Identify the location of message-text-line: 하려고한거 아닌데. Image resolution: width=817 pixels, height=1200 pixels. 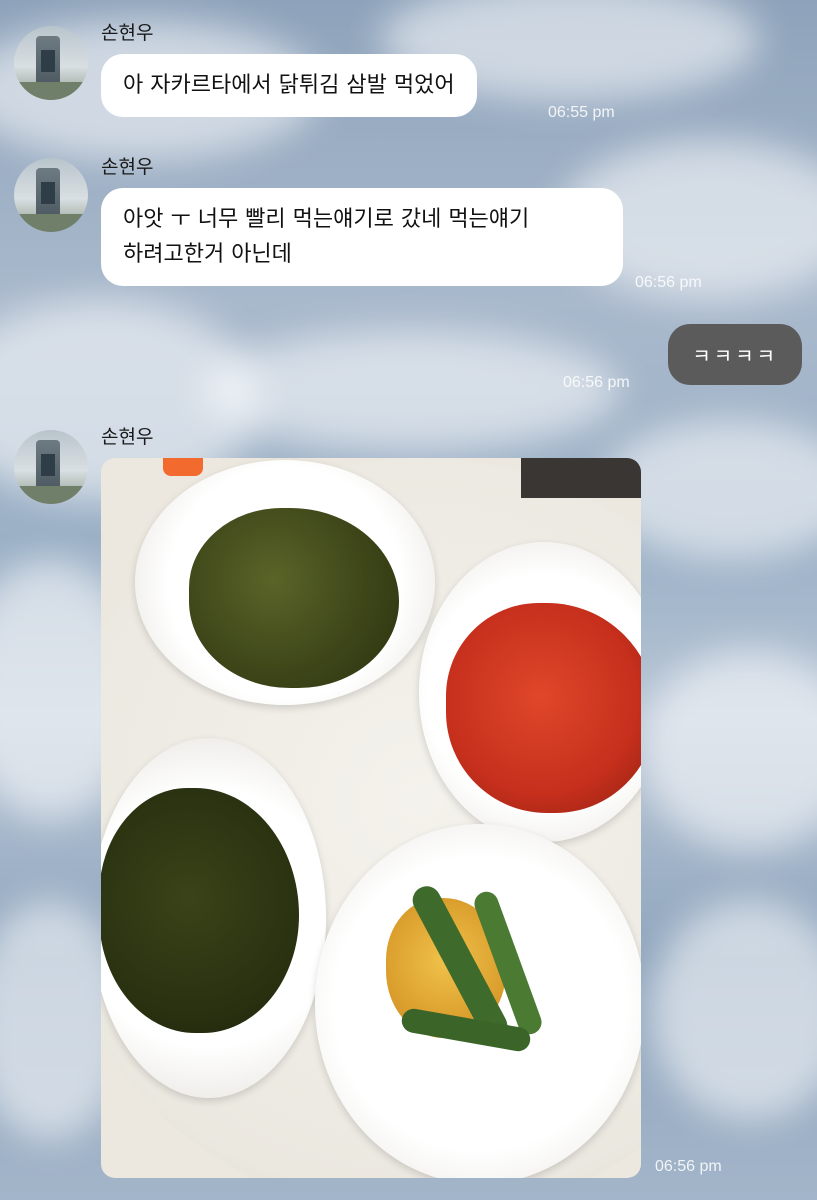
(207, 255).